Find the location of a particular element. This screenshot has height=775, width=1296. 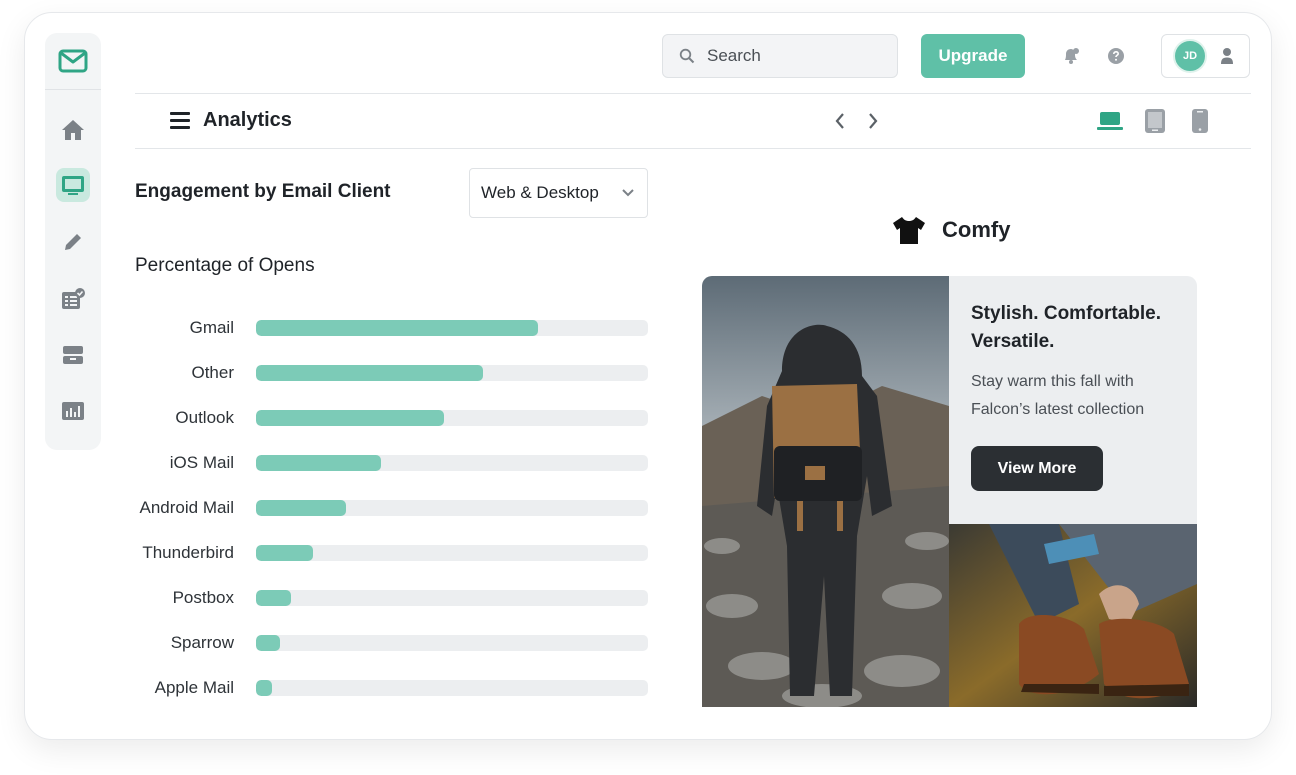

analytics-icon is located at coordinates (73, 411).